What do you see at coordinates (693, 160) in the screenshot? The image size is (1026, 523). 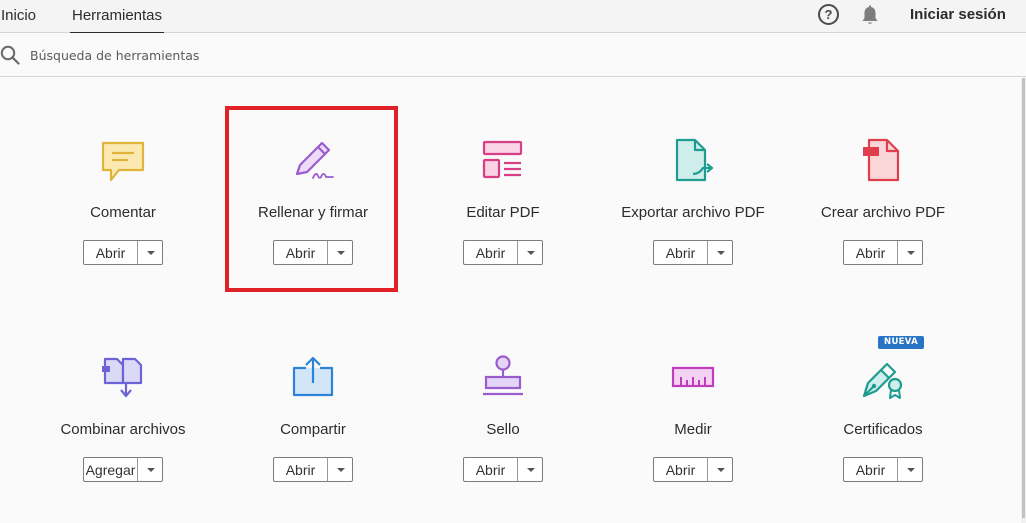 I see `export-pdf-icon` at bounding box center [693, 160].